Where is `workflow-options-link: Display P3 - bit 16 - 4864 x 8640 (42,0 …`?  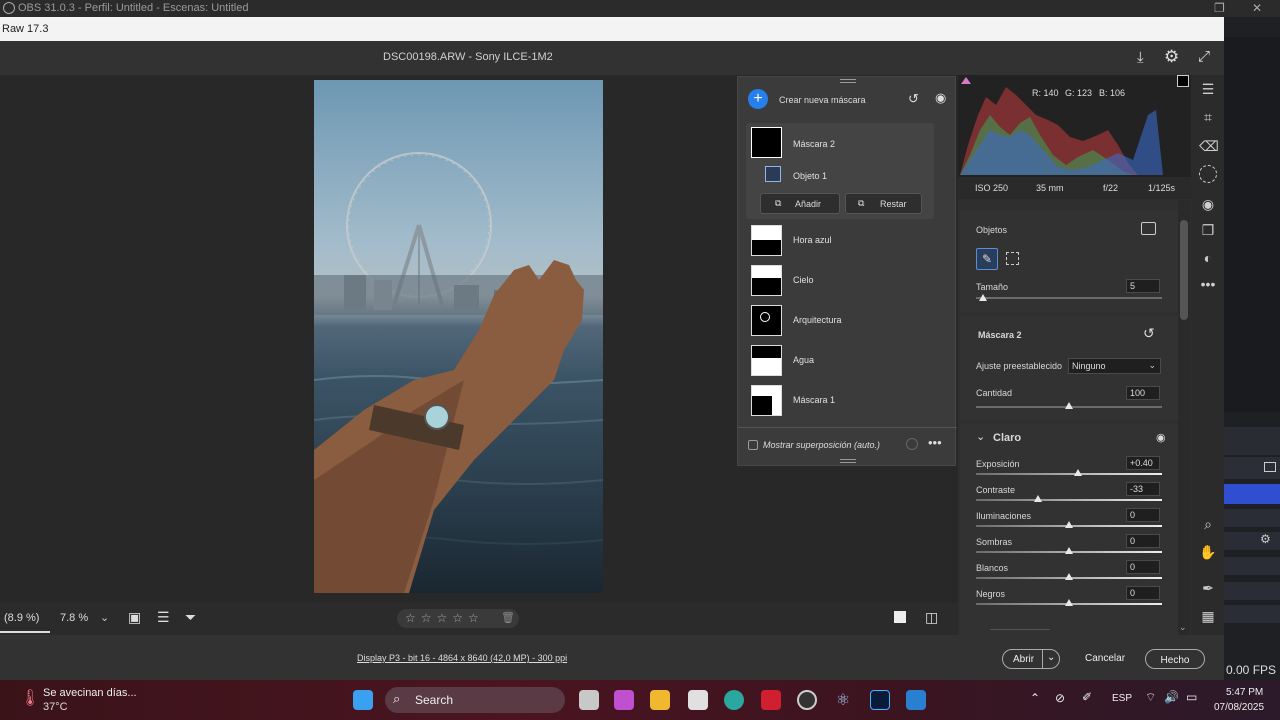
workflow-options-link: Display P3 - bit 16 - 4864 x 8640 (42,0 … is located at coordinates (462, 658).